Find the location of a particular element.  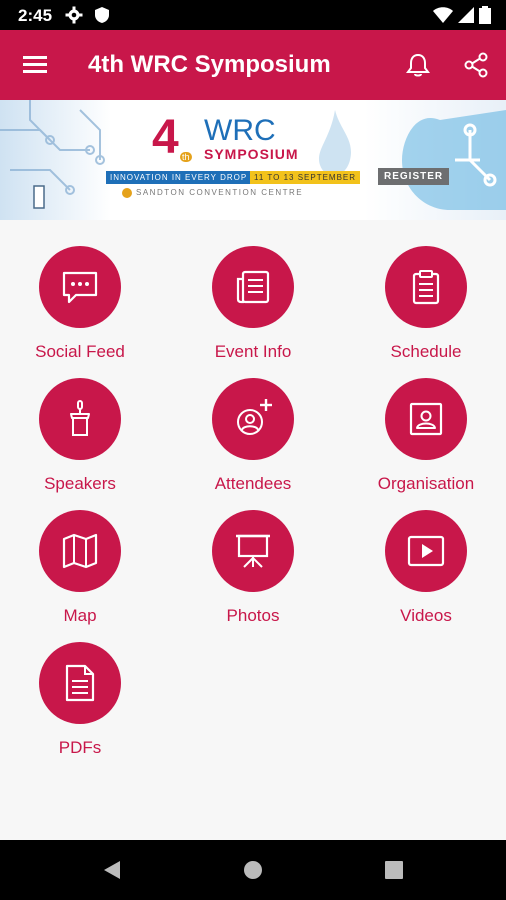

banner-logo-title: WRC is located at coordinates (240, 130).